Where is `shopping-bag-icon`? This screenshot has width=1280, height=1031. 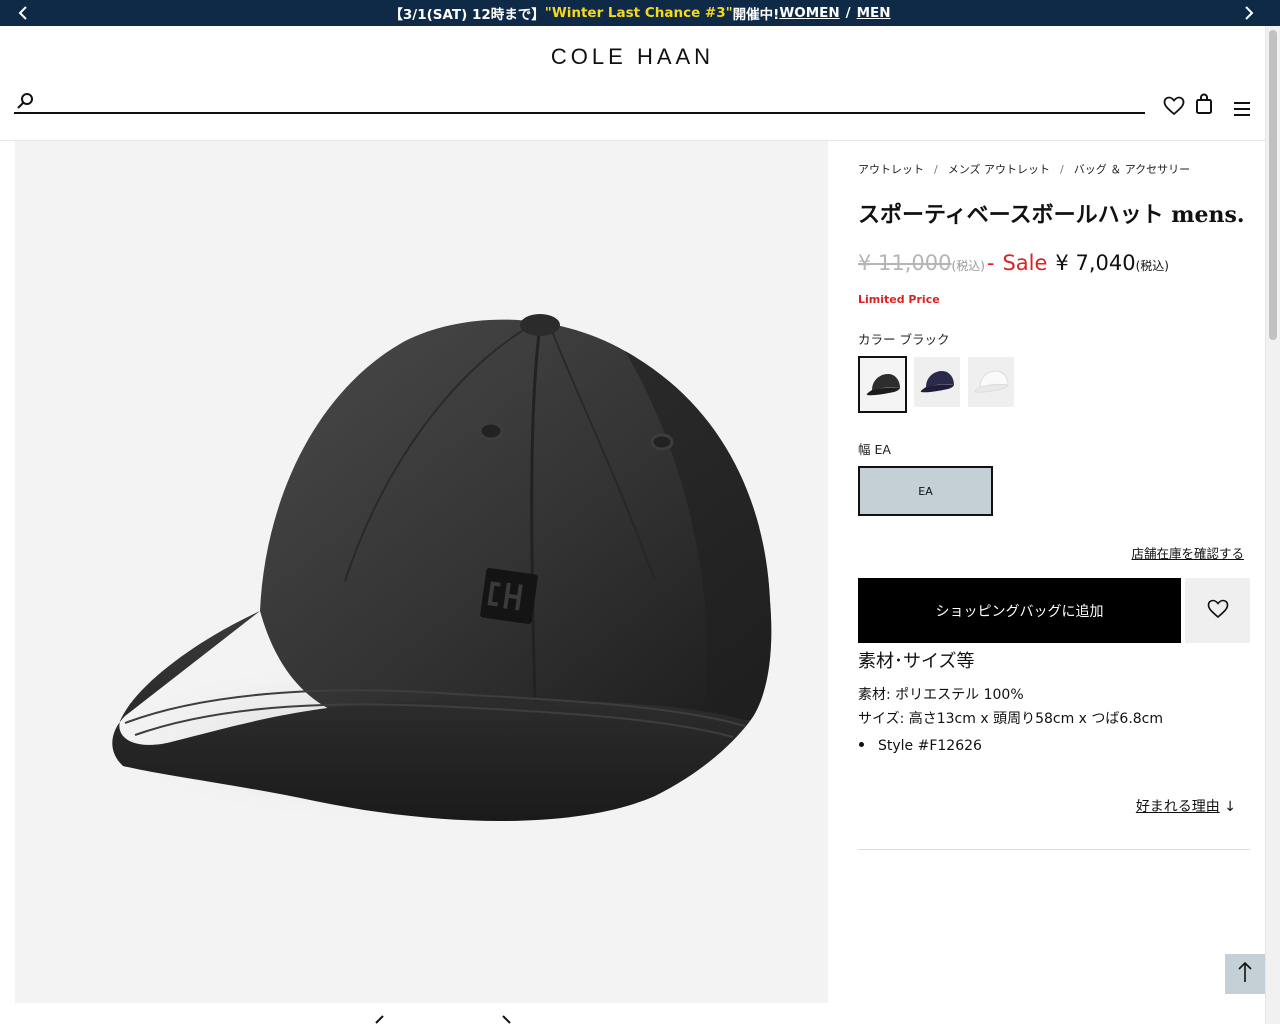 shopping-bag-icon is located at coordinates (1204, 104).